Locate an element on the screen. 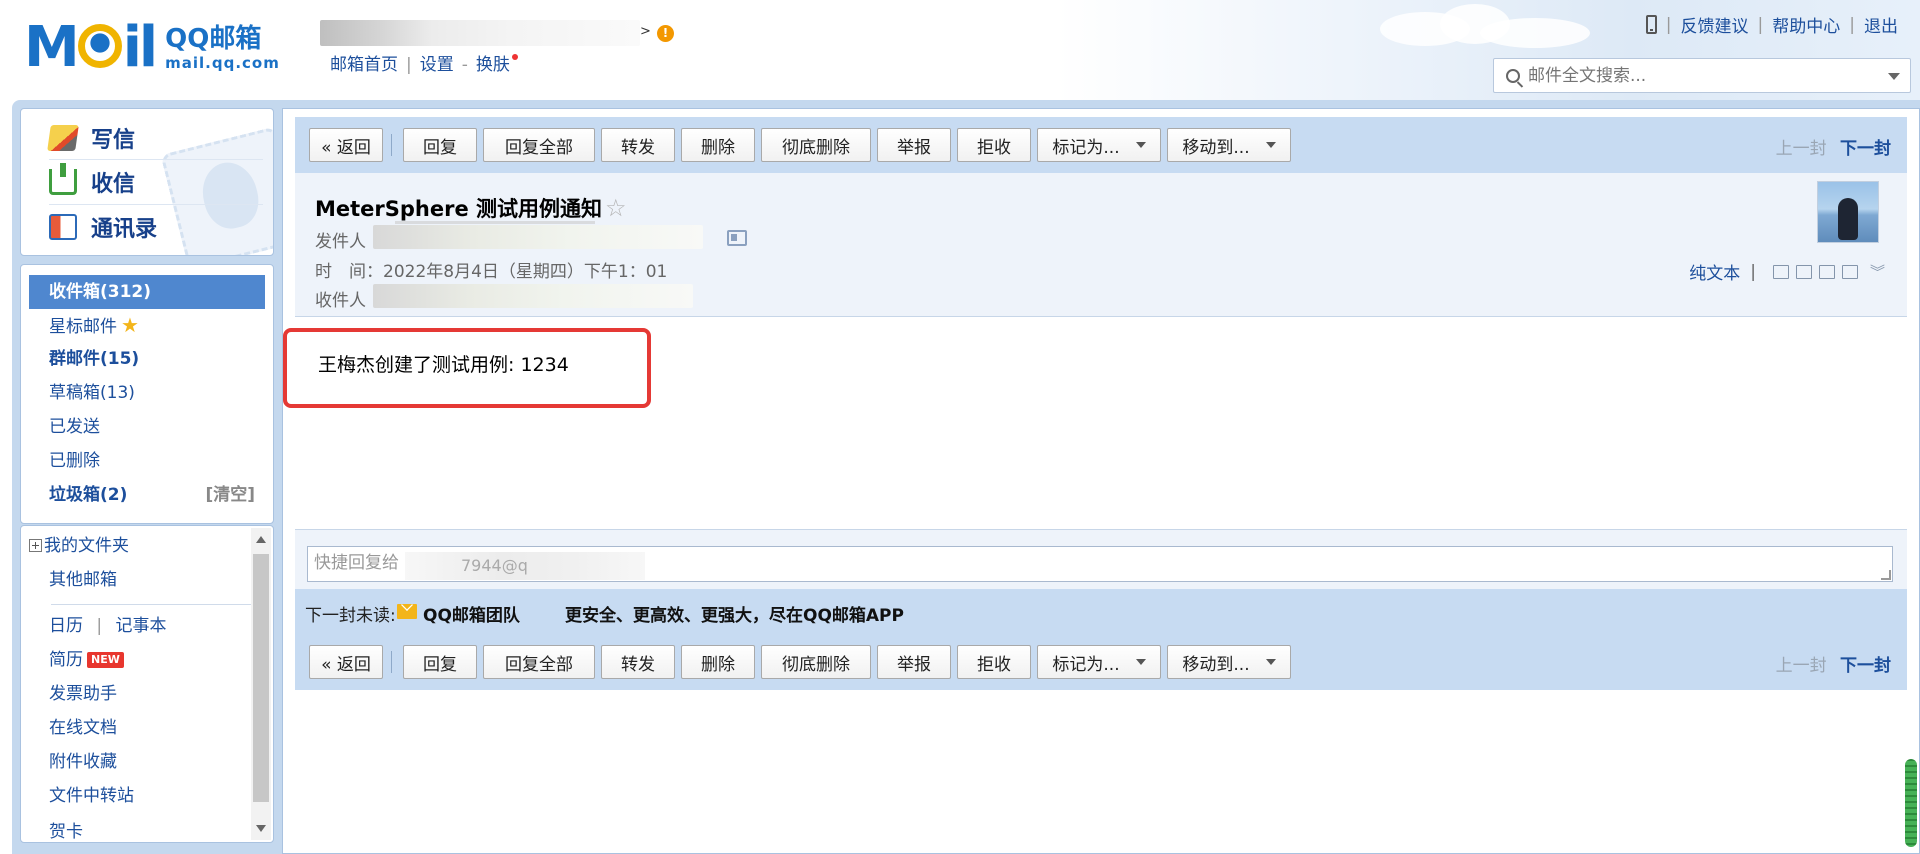 Image resolution: width=1920 pixels, height=854 pixels. feedback-link: 反馈建议 is located at coordinates (1715, 24).